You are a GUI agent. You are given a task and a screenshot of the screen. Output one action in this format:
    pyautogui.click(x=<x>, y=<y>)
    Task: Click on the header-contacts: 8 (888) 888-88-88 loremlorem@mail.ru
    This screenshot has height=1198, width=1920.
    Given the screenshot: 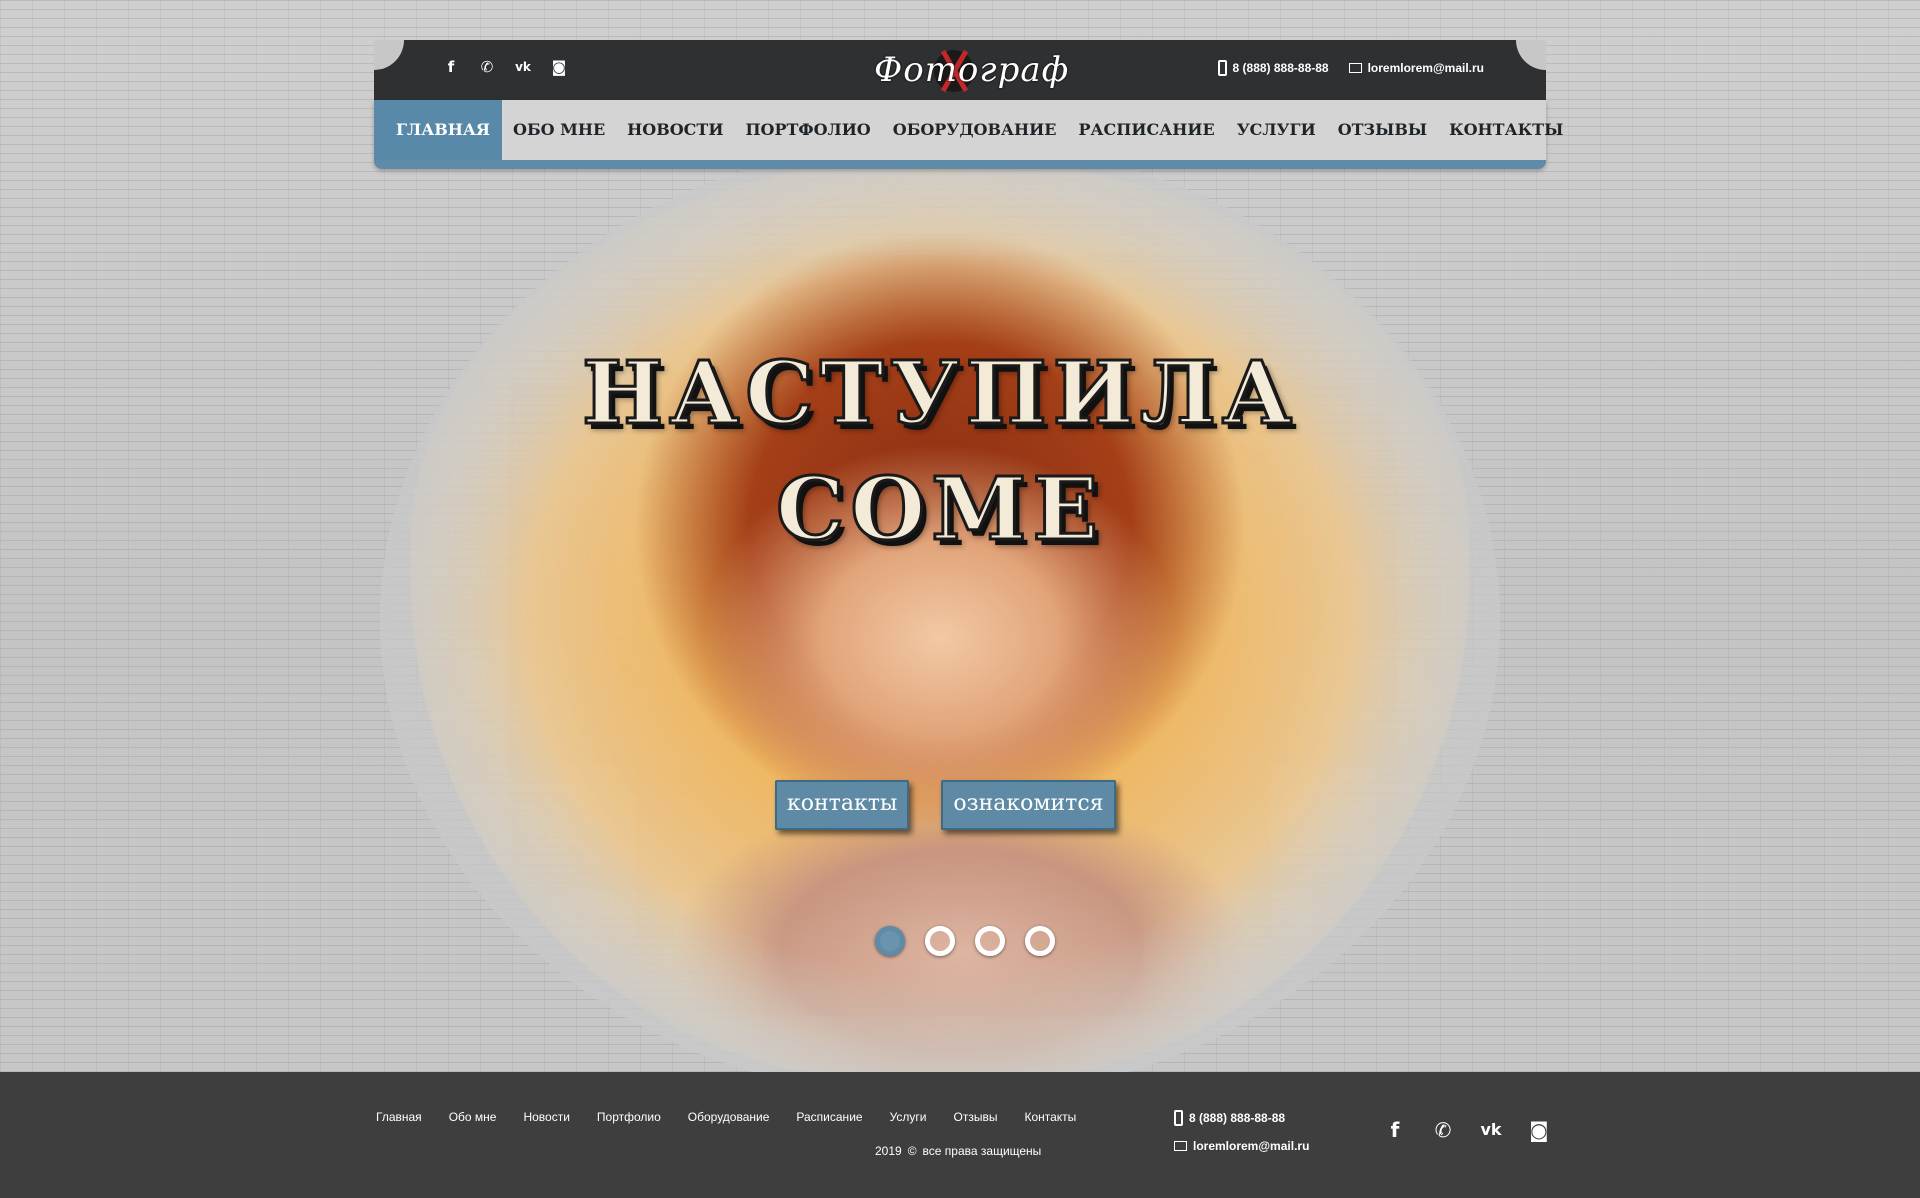 What is the action you would take?
    pyautogui.click(x=1350, y=68)
    